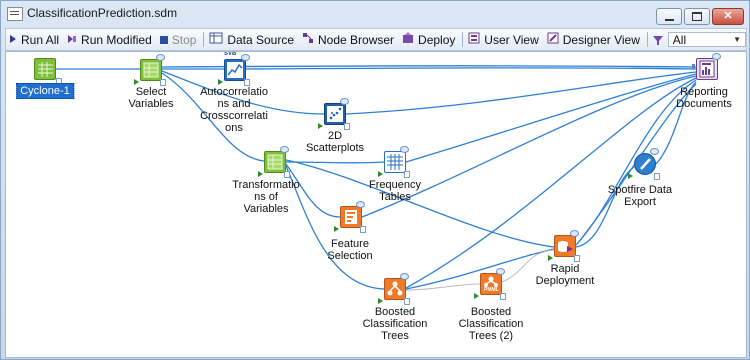 This screenshot has width=750, height=360. What do you see at coordinates (521, 93) in the screenshot?
I see `edge-scatter-reporting` at bounding box center [521, 93].